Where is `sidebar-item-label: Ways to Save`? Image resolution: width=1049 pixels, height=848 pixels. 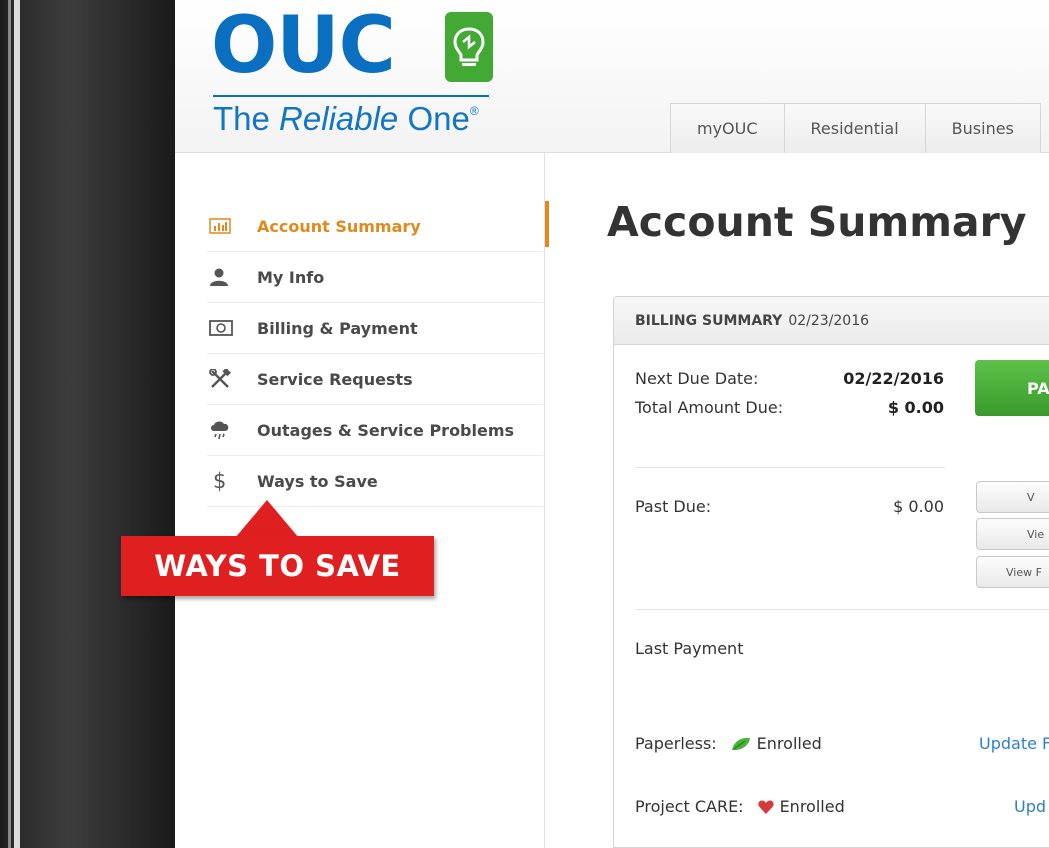
sidebar-item-label: Ways to Save is located at coordinates (317, 481).